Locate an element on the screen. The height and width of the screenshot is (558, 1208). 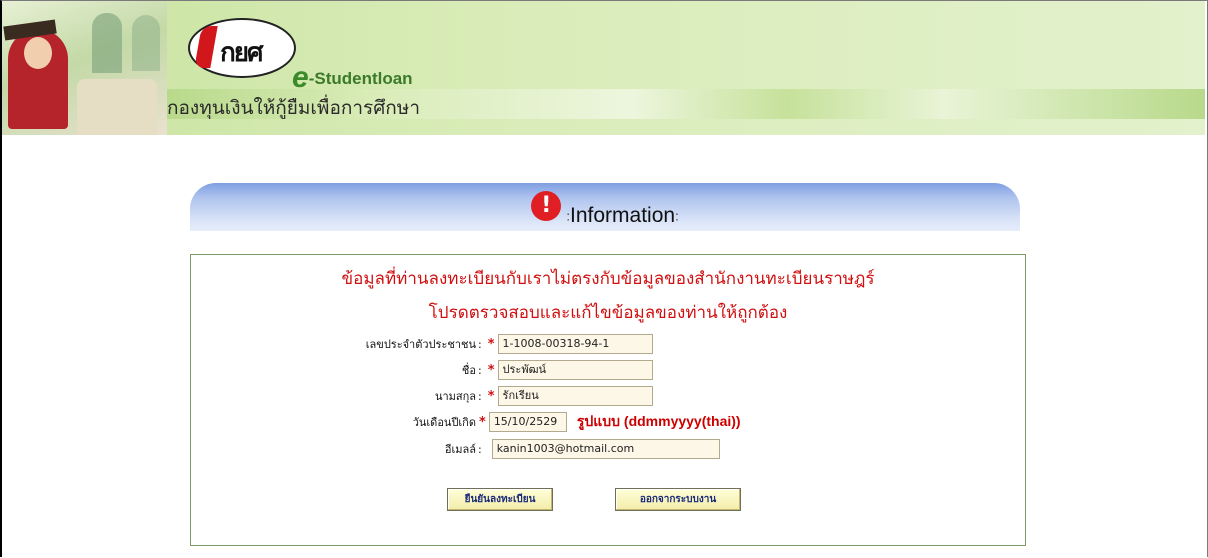
id-label: เลขประจำตัวประชาชน is located at coordinates (420, 344).